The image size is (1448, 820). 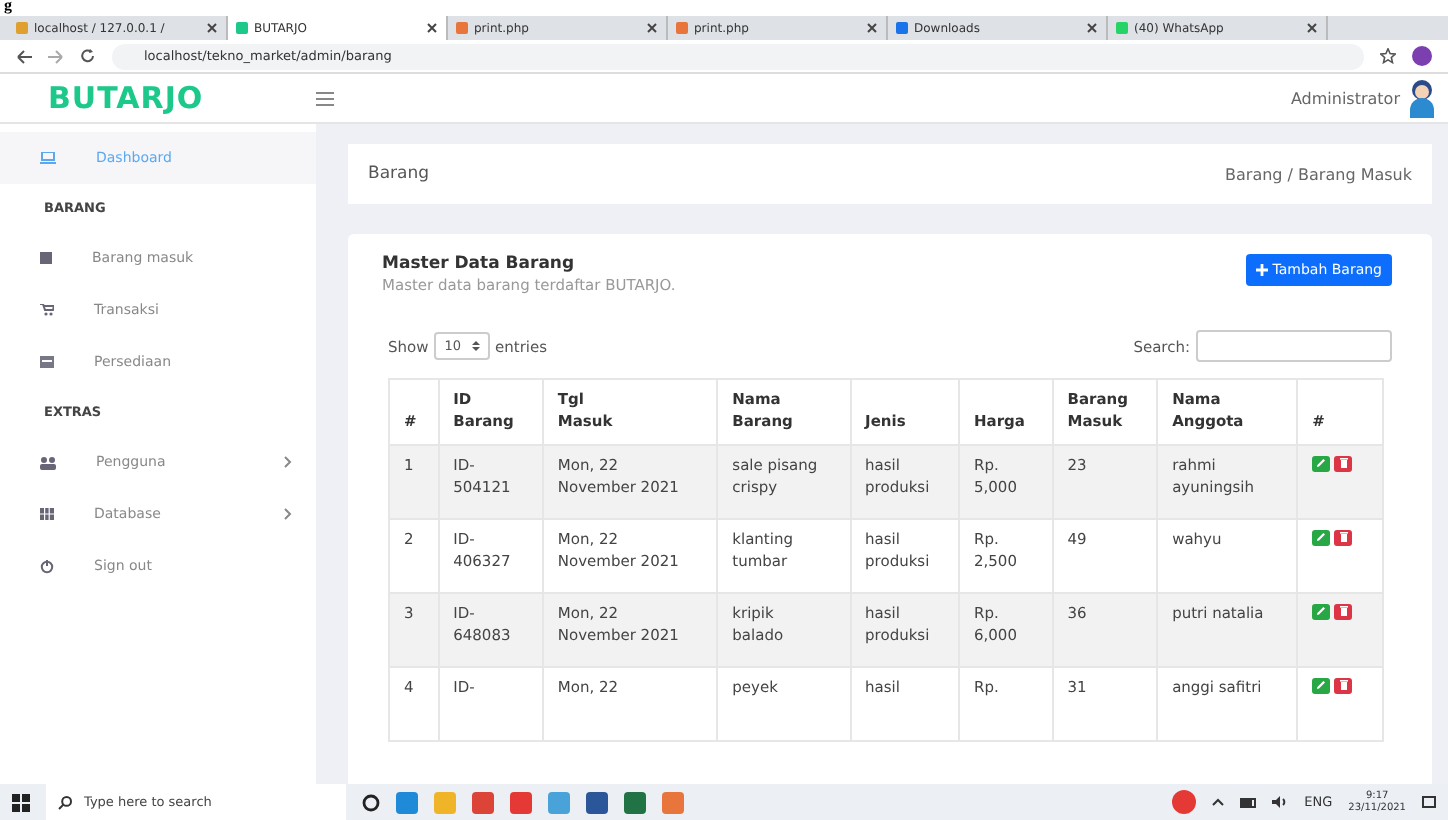 I want to click on battery-icon, so click(x=1248, y=802).